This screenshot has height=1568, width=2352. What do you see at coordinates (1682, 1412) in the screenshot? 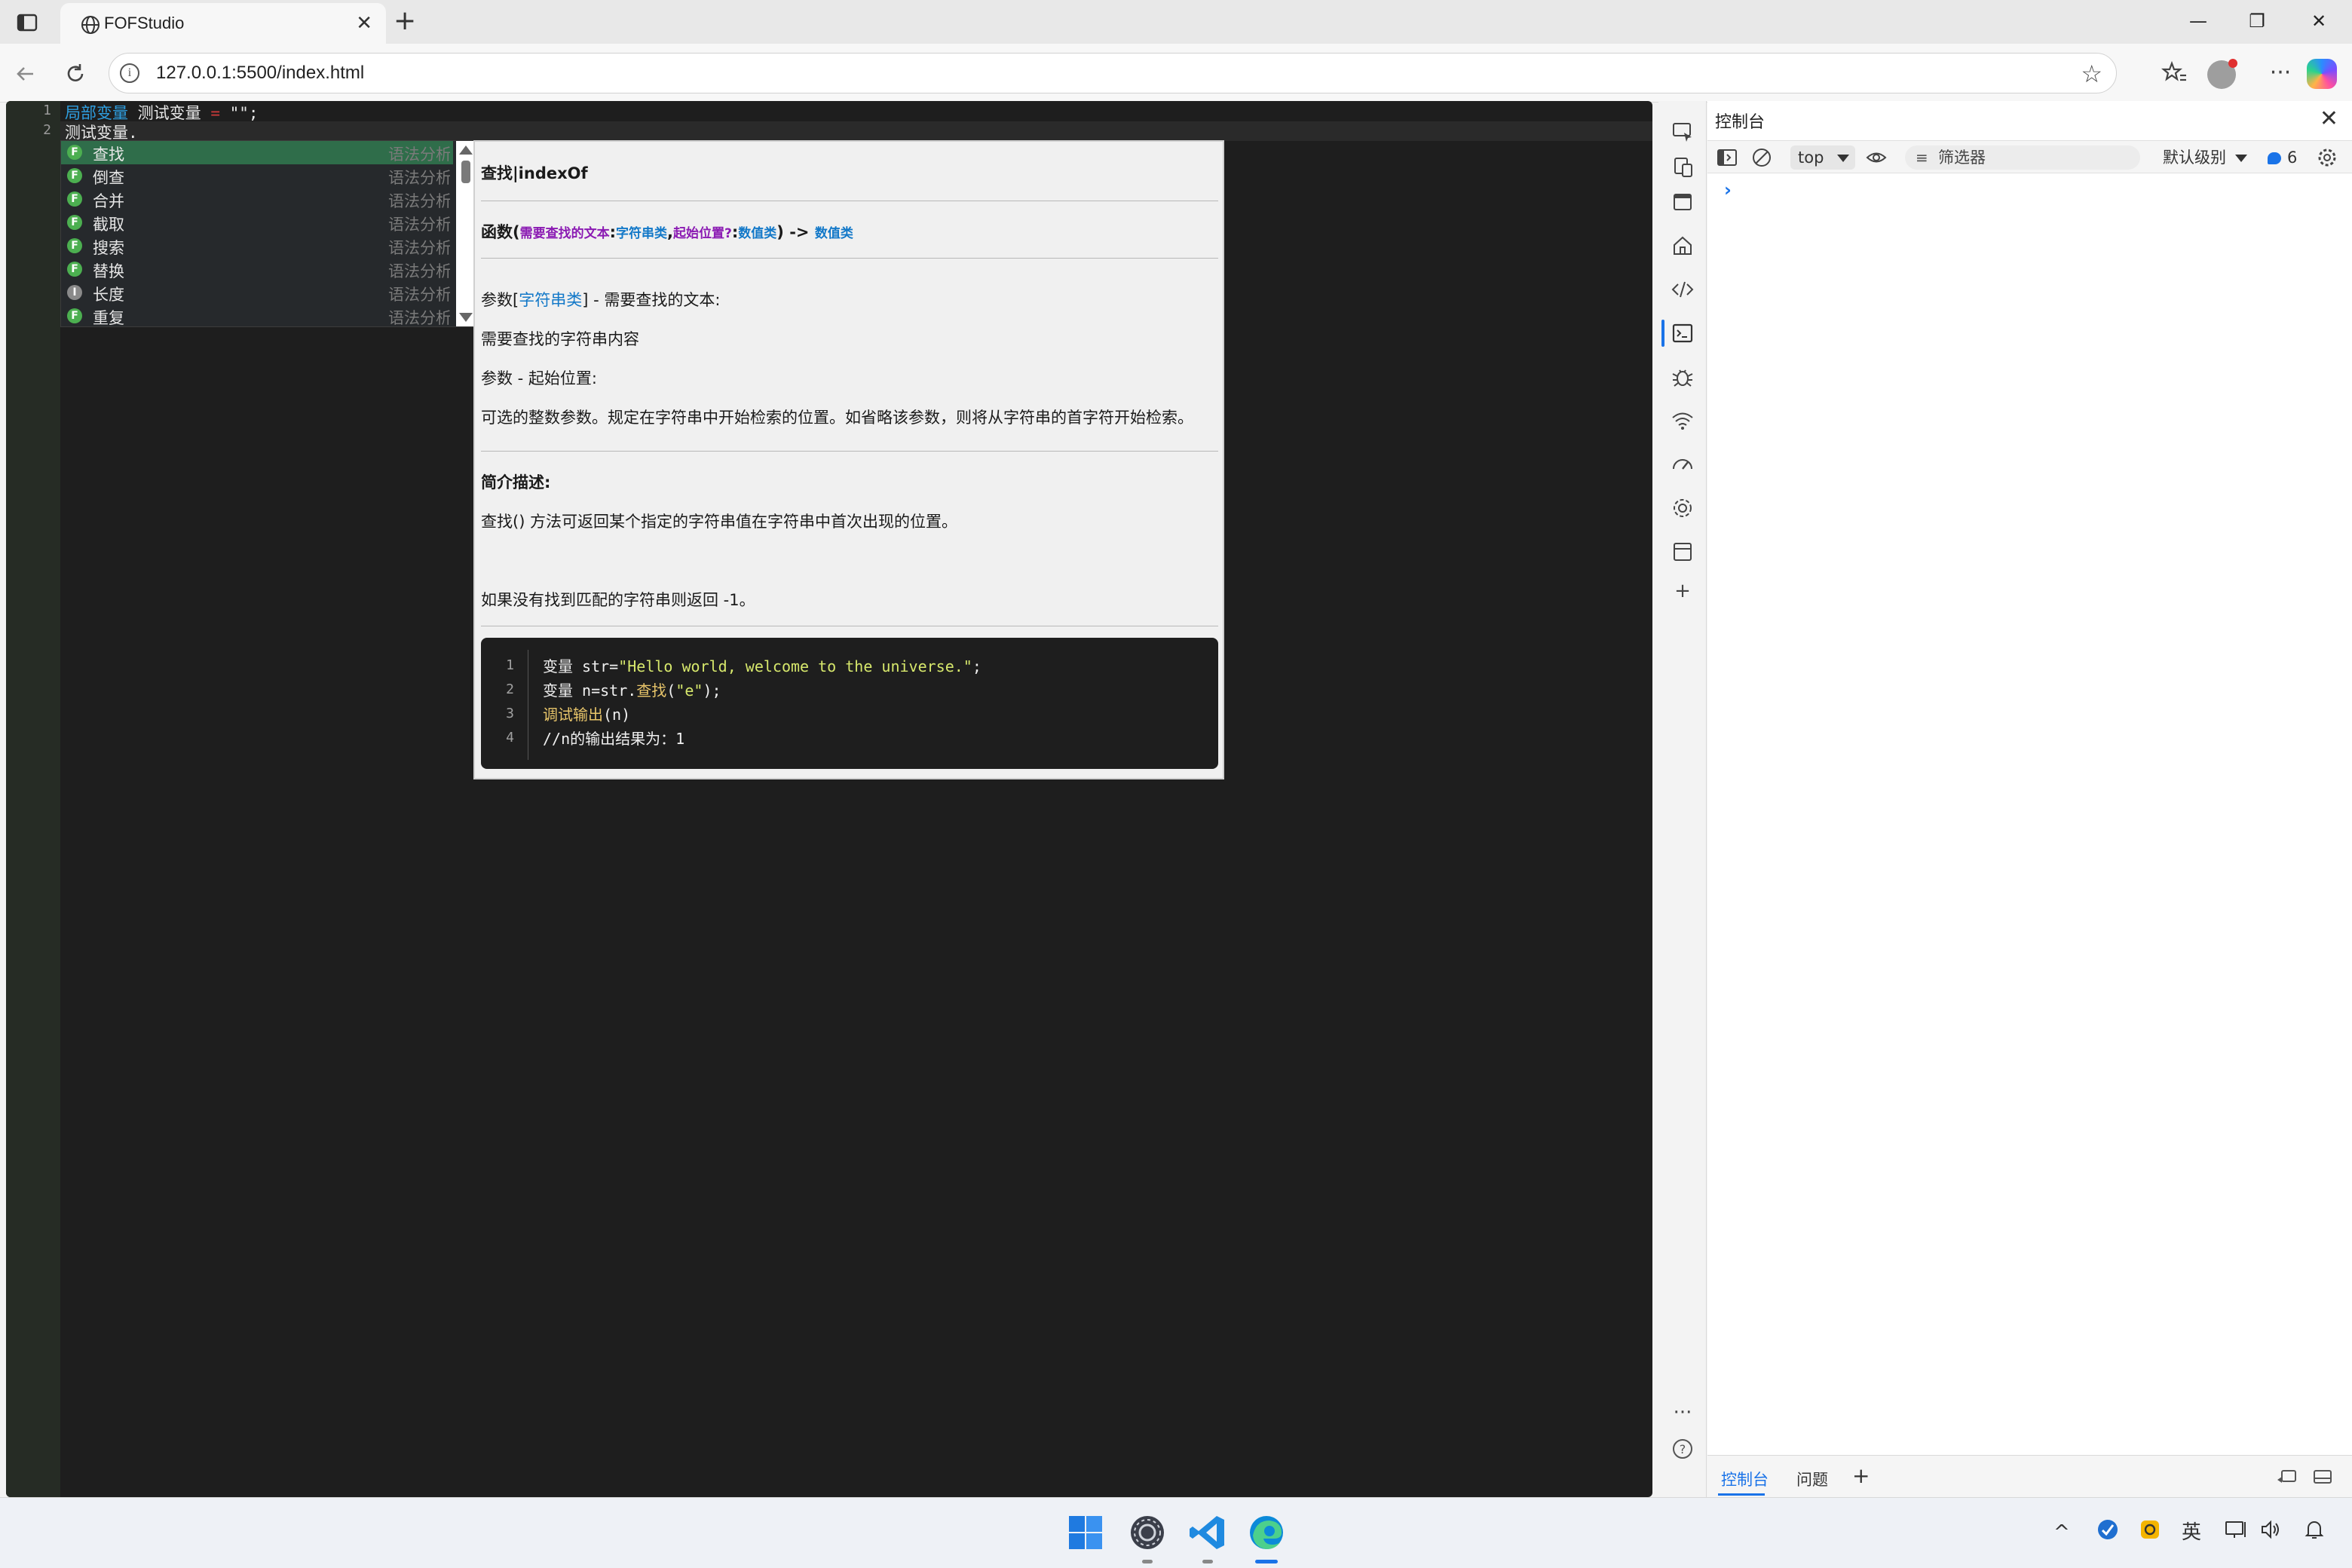
I see `rail-more-icon: ···` at bounding box center [1682, 1412].